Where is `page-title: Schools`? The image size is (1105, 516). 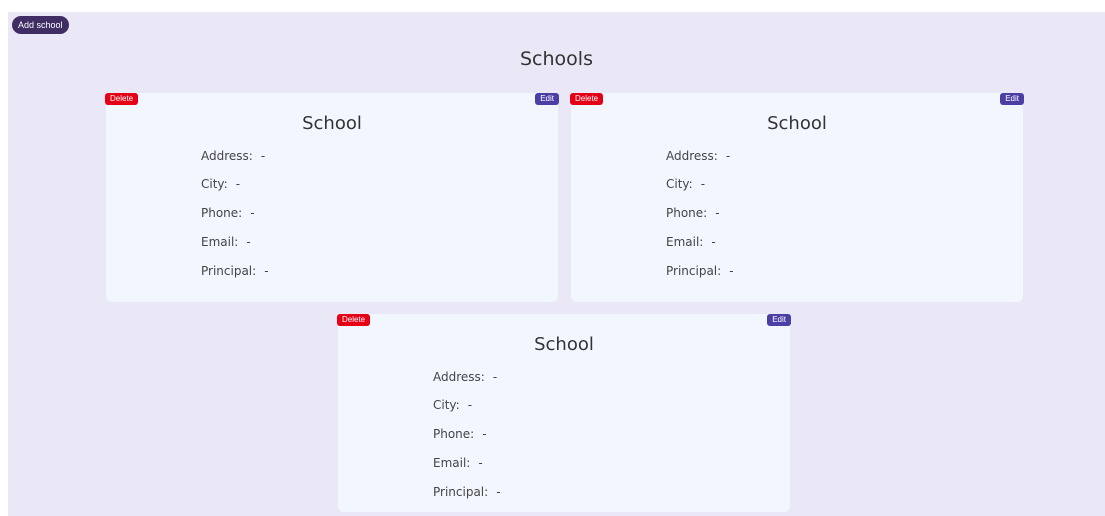
page-title: Schools is located at coordinates (556, 59).